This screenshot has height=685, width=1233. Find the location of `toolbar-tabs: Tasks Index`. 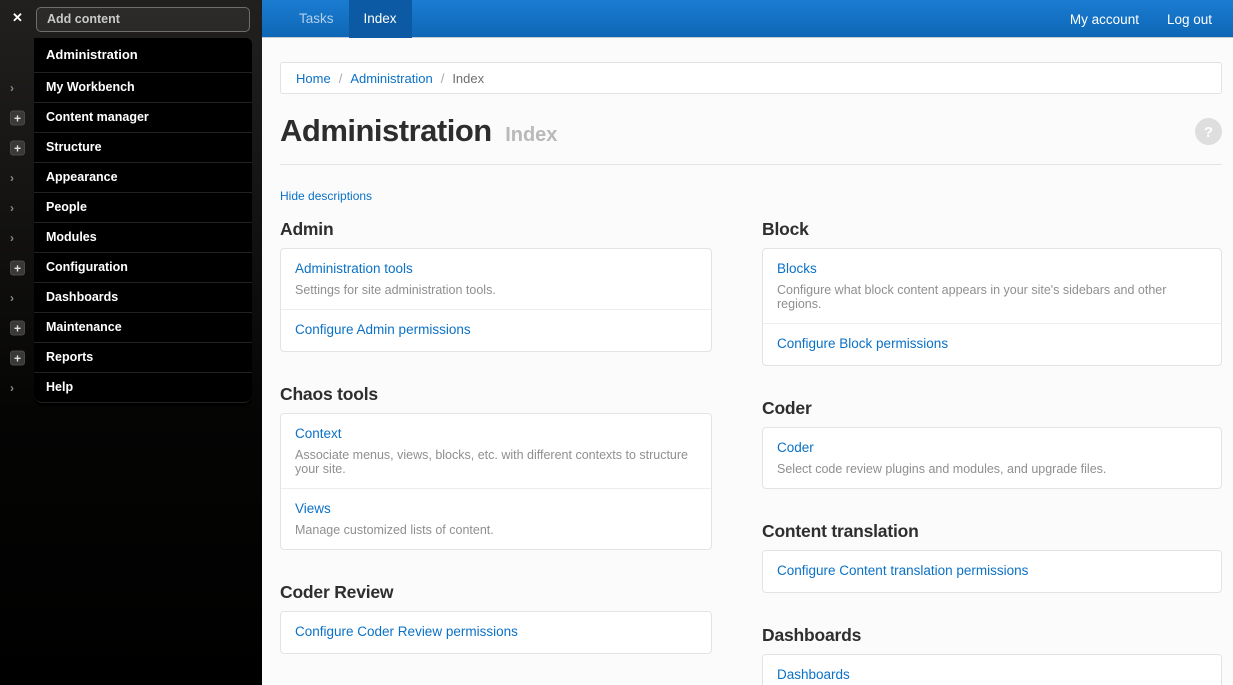

toolbar-tabs: Tasks Index is located at coordinates (348, 19).